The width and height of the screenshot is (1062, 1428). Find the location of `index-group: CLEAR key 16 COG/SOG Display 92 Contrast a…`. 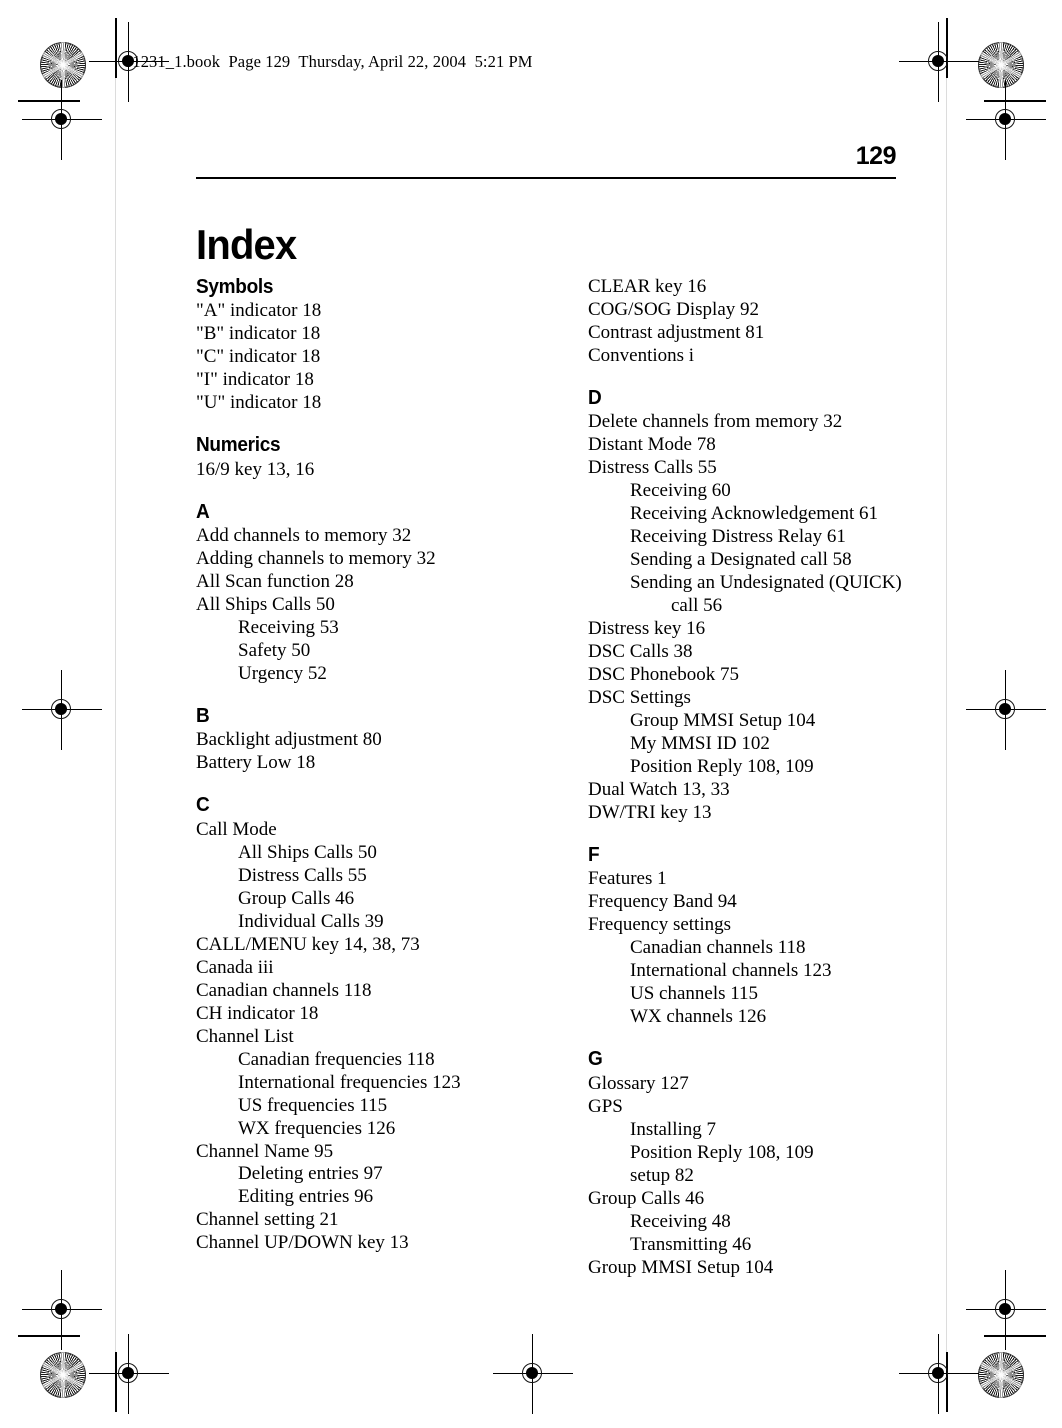

index-group: CLEAR key 16 COG/SOG Display 92 Contrast a… is located at coordinates (745, 322).